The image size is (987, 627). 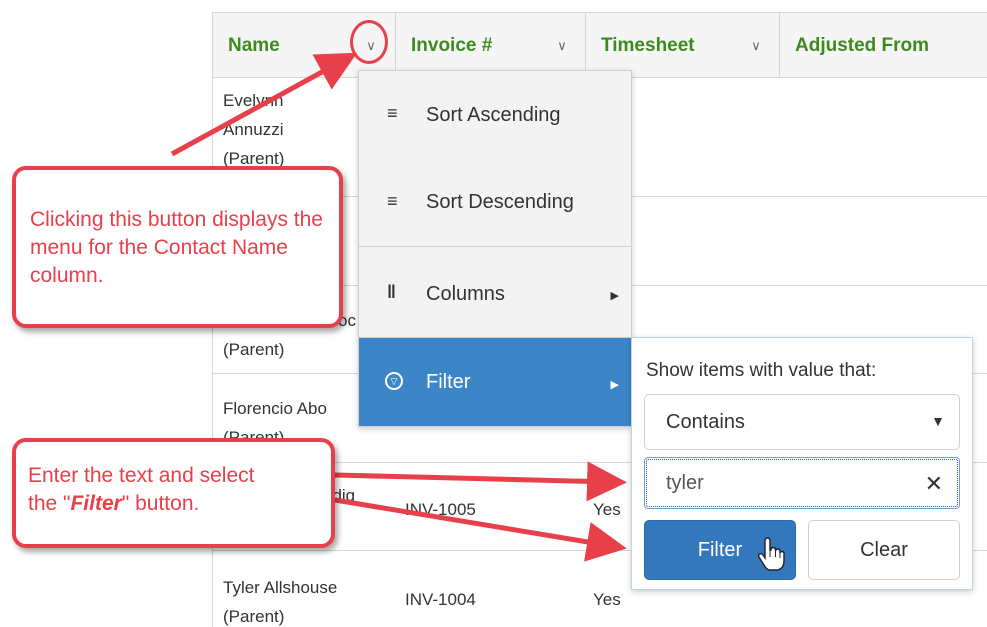 I want to click on column-header-label: Adjusted From, so click(x=862, y=45).